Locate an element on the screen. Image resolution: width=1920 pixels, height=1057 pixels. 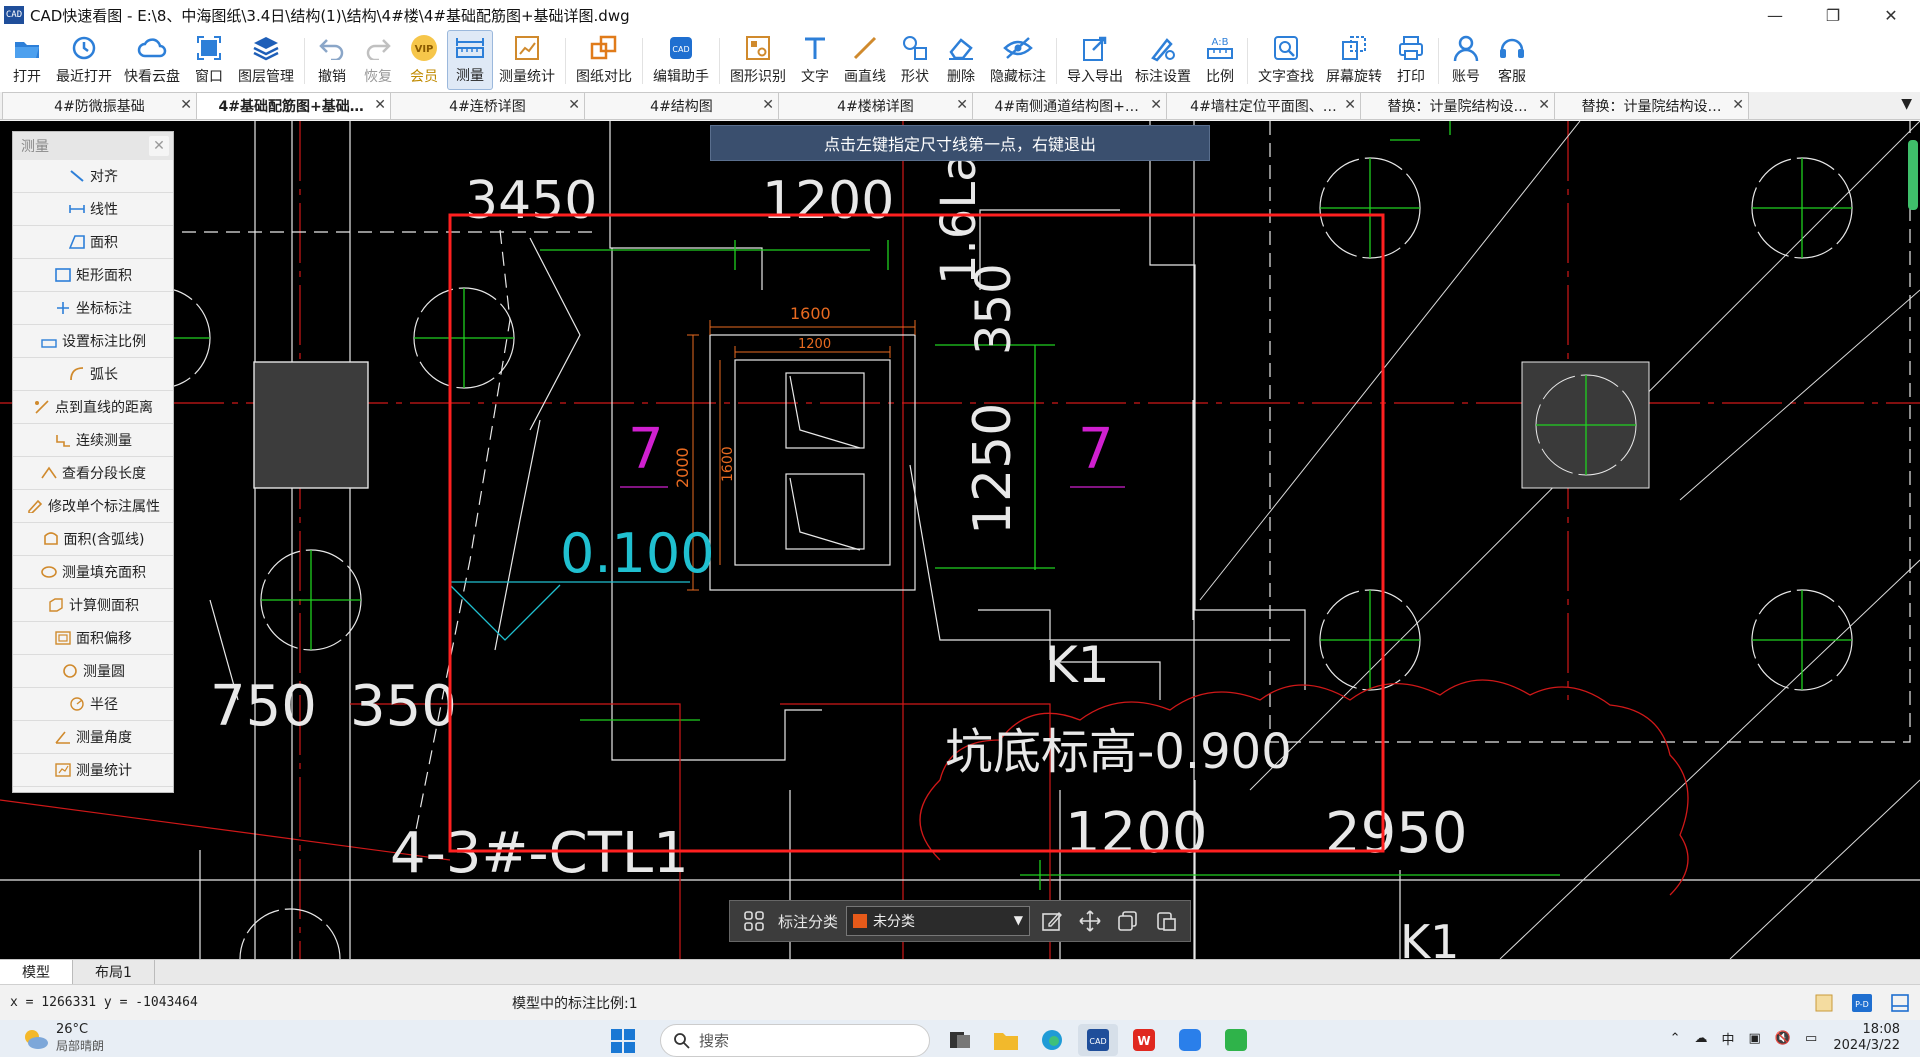
account-button: 账号 is located at coordinates (1466, 60).